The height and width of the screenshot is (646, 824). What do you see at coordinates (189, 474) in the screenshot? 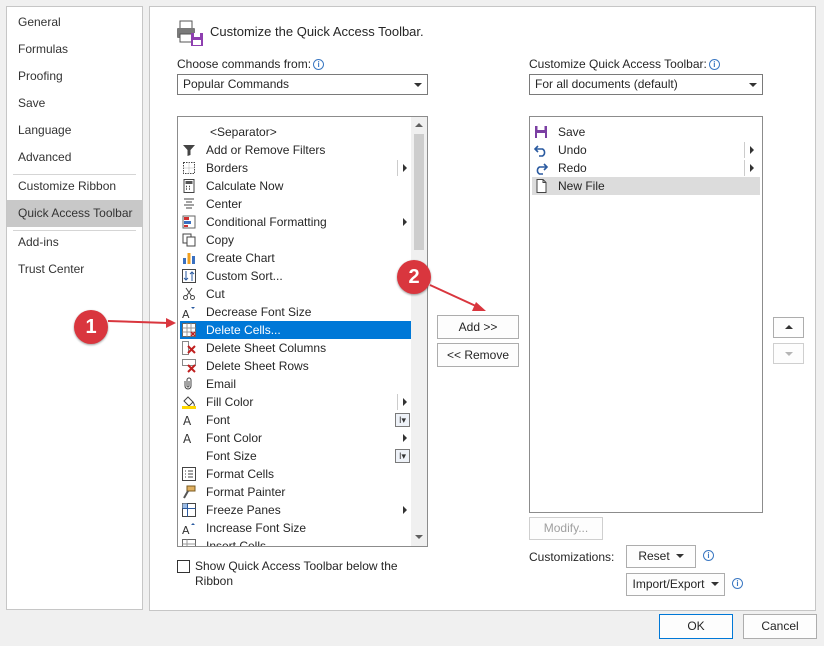
I see `format-cells-icon` at bounding box center [189, 474].